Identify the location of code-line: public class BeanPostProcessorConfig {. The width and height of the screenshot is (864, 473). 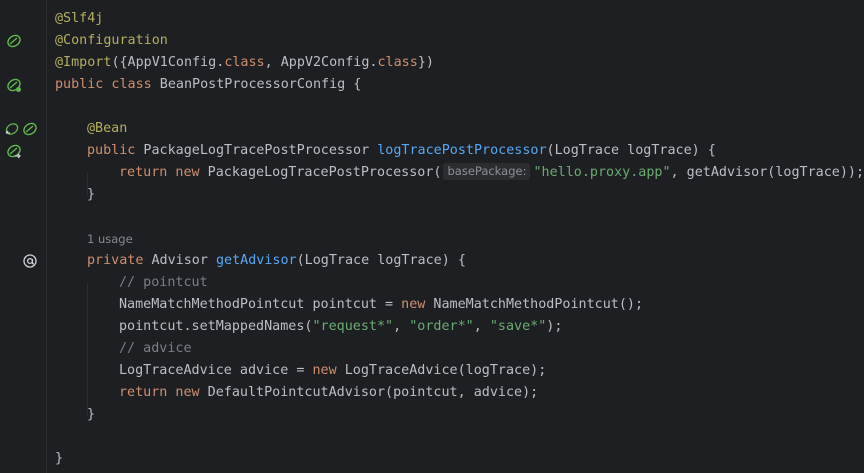
(208, 84).